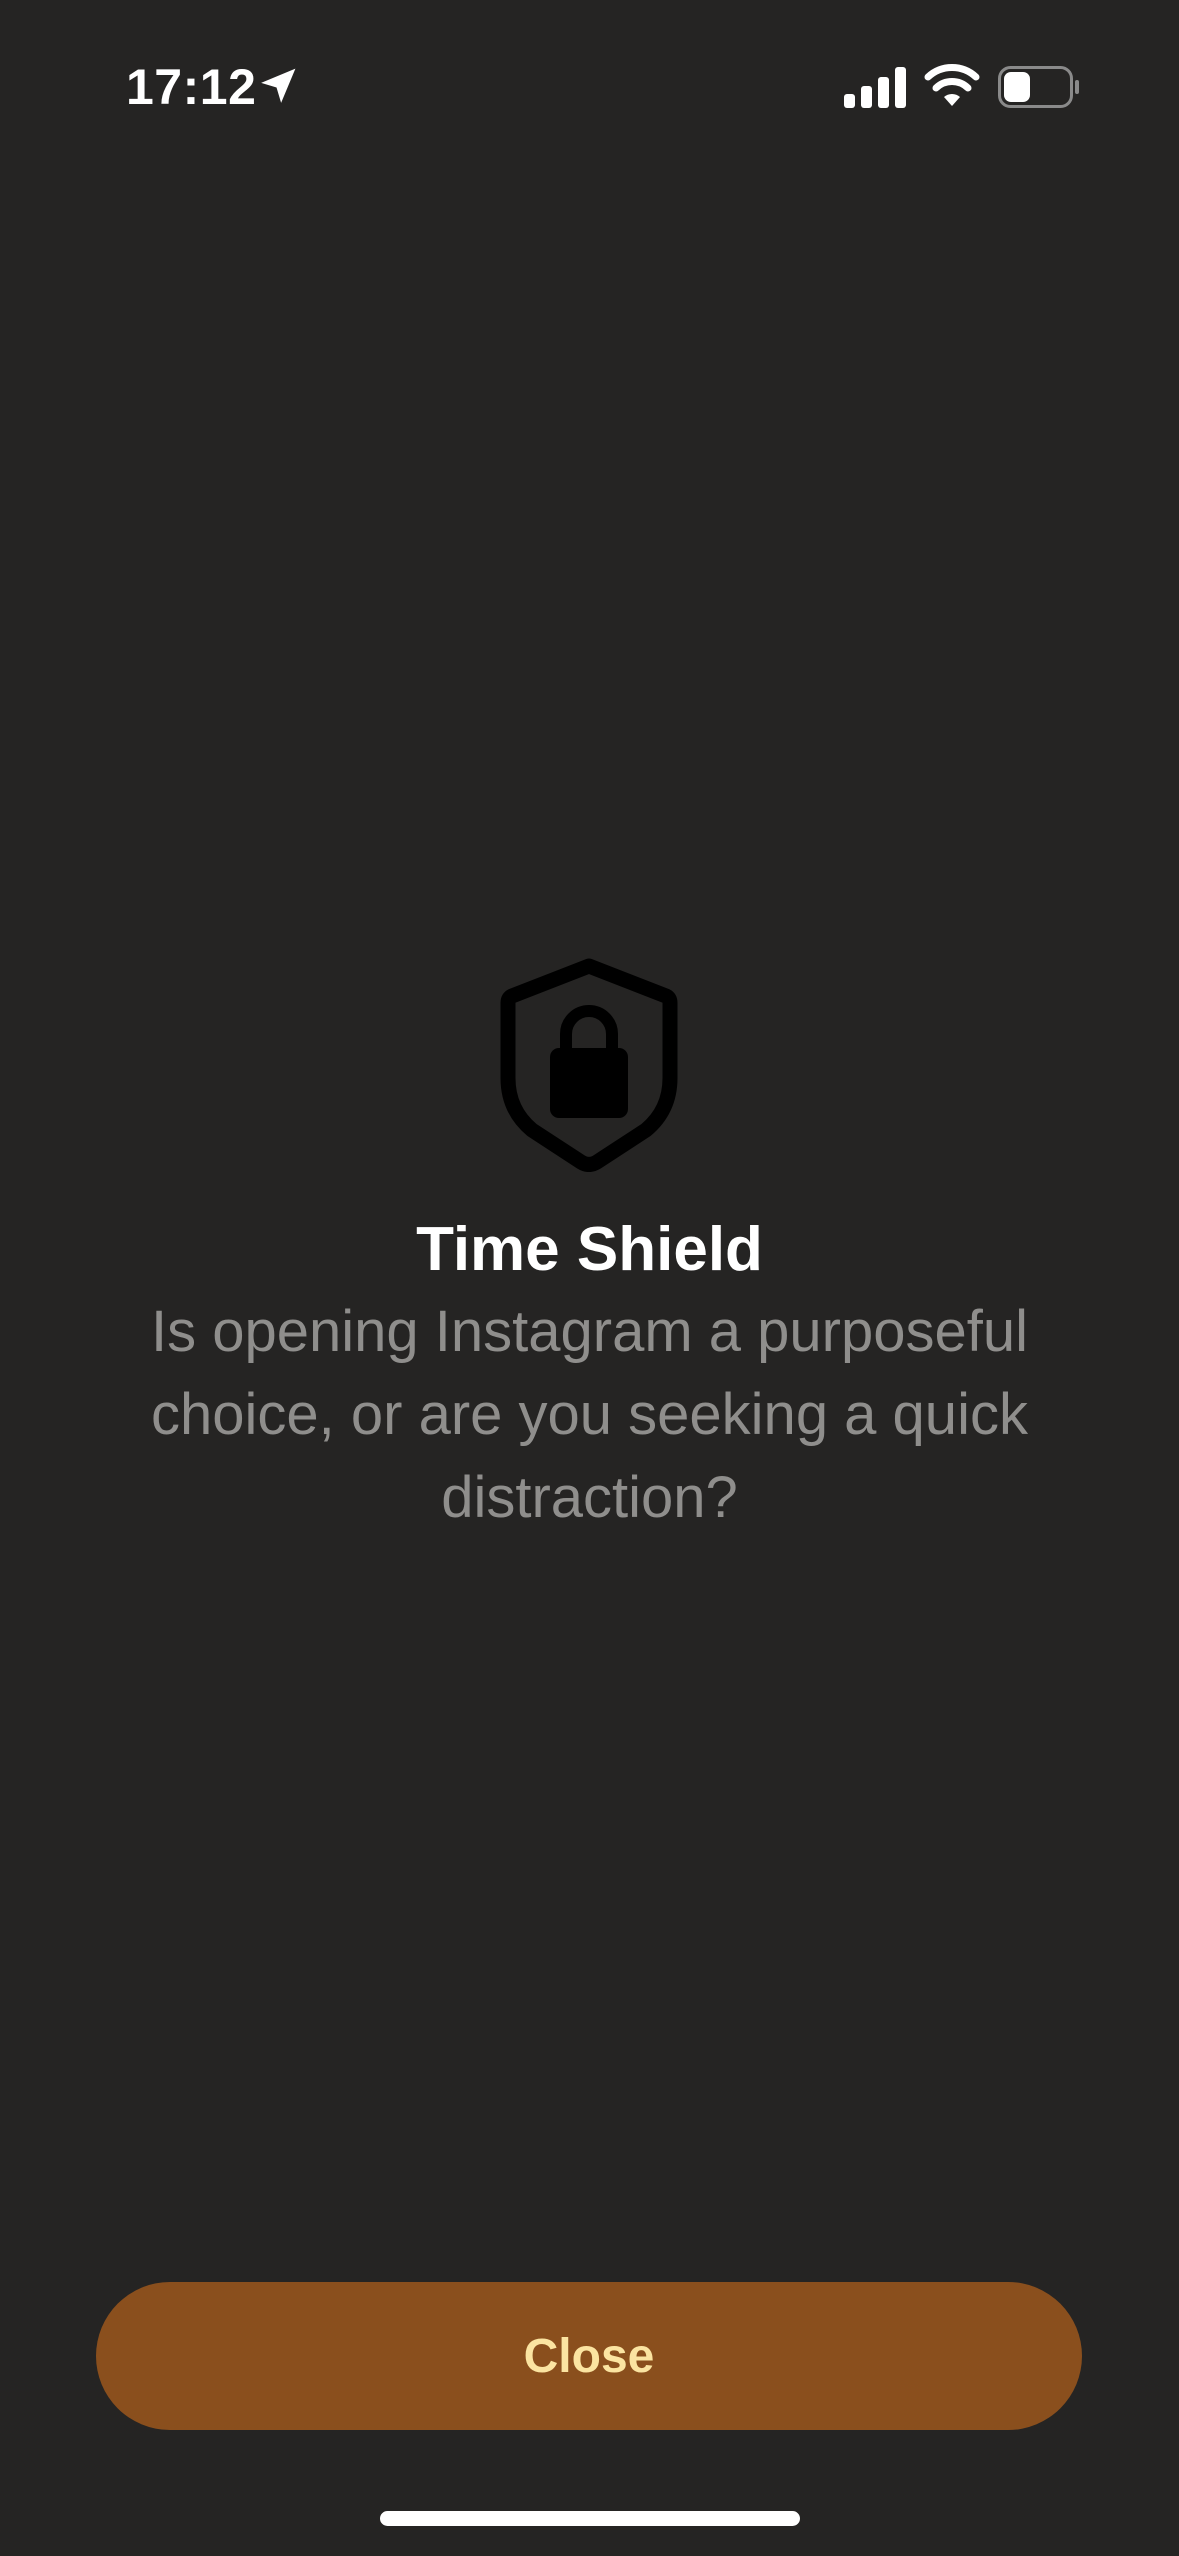  What do you see at coordinates (589, 1249) in the screenshot?
I see `shield-title: Time Shield` at bounding box center [589, 1249].